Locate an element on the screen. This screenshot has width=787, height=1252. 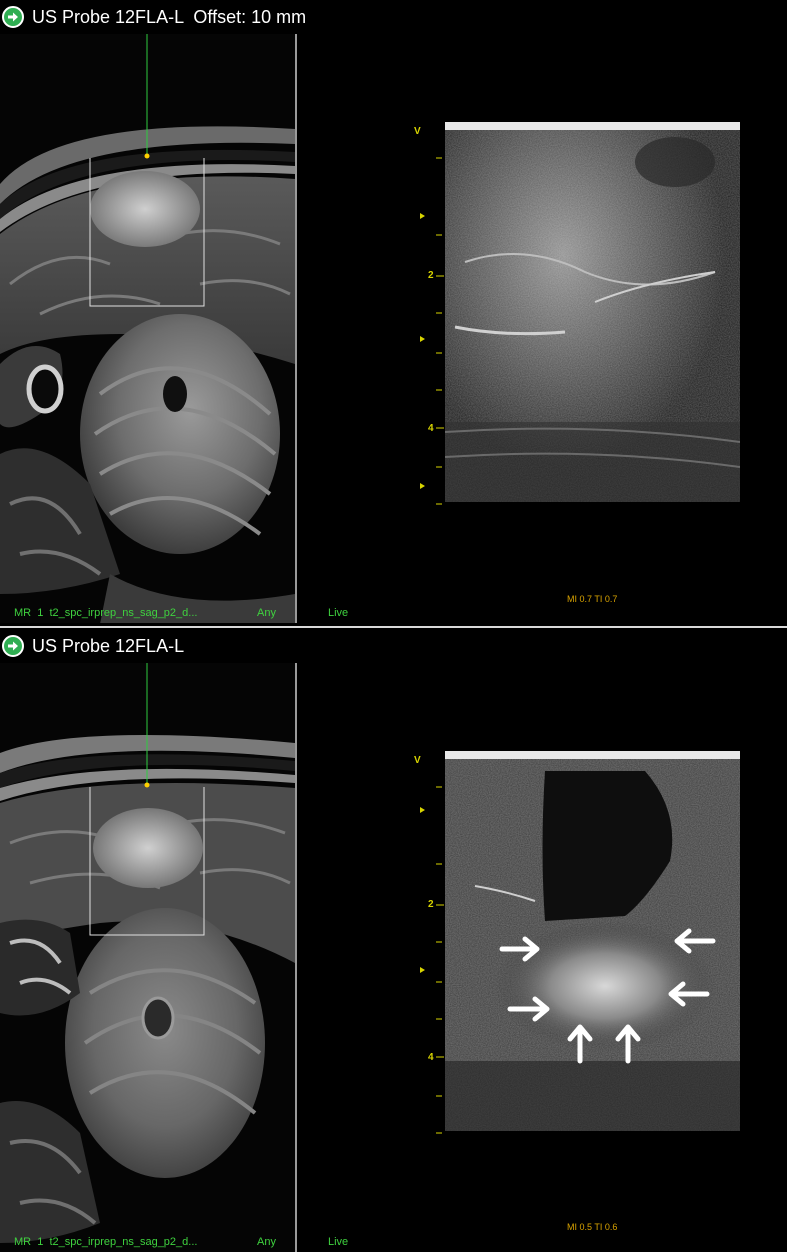
mi-ti-readout: MI 0.5 TI 0.6 is located at coordinates (592, 1227).